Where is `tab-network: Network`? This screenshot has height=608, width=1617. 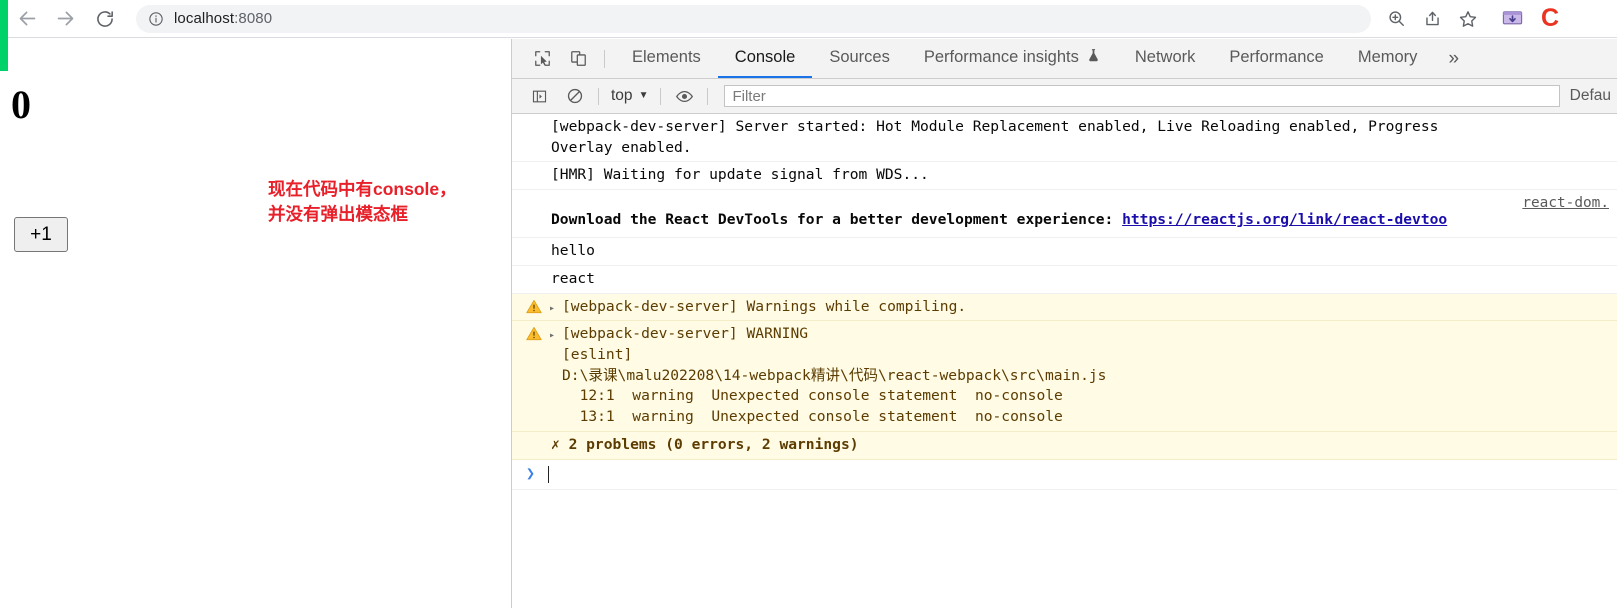
tab-network: Network is located at coordinates (1165, 58).